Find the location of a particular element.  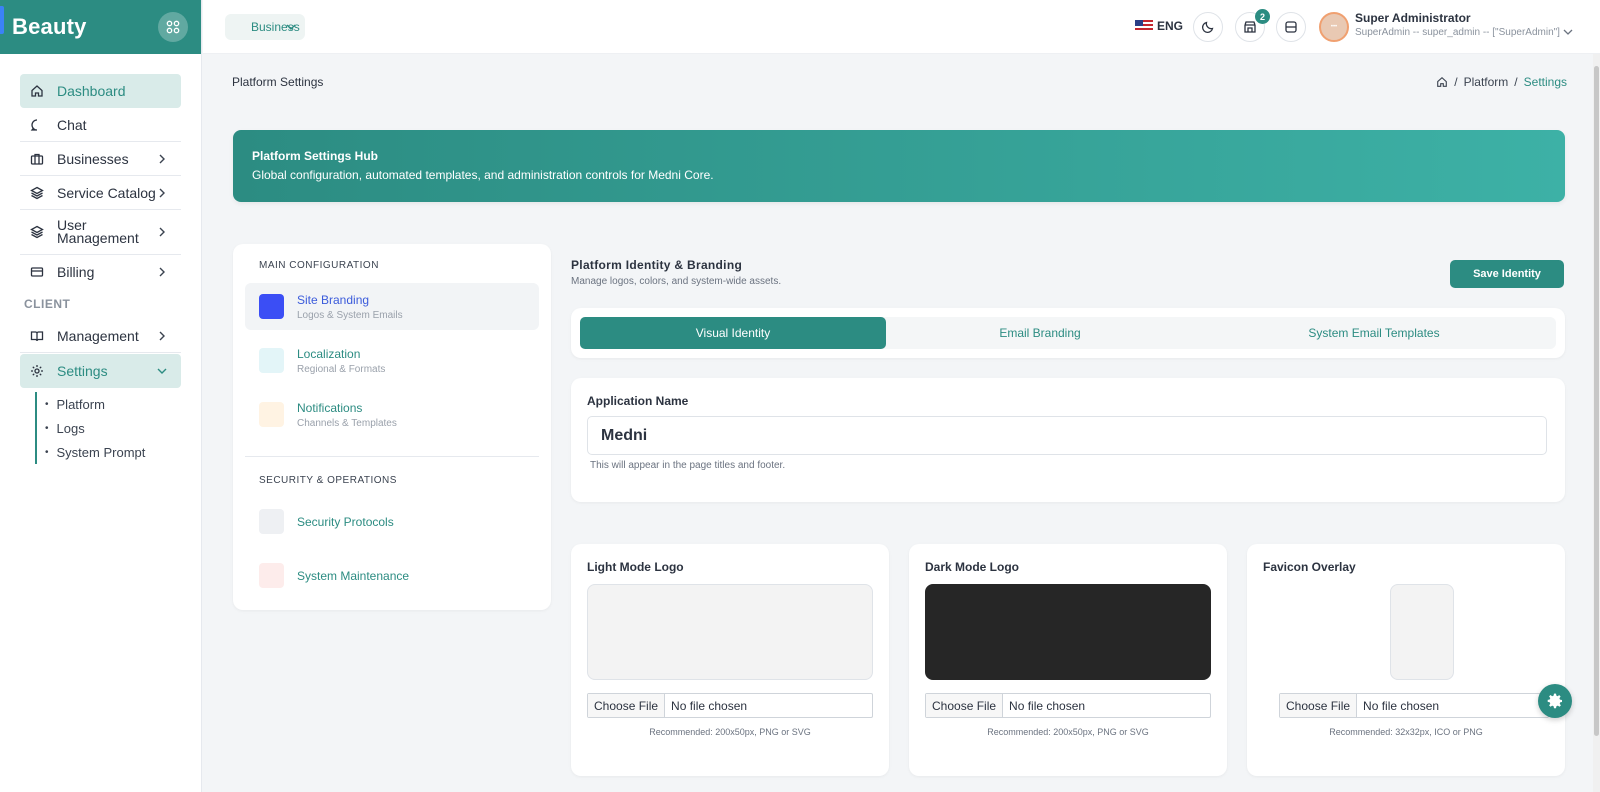

business-selector: Business is located at coordinates (265, 27).